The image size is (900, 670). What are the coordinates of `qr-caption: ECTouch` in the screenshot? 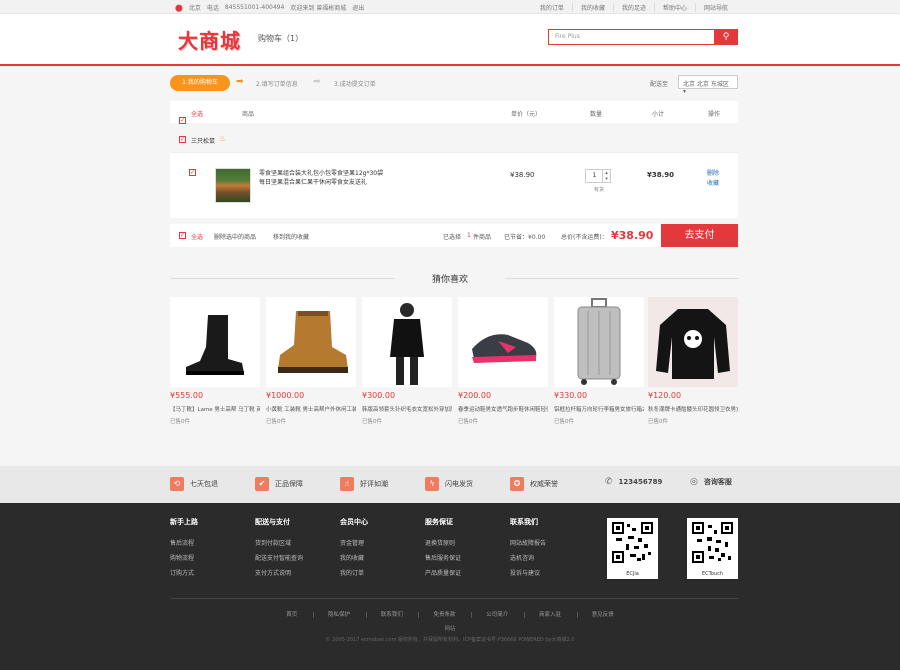 It's located at (712, 574).